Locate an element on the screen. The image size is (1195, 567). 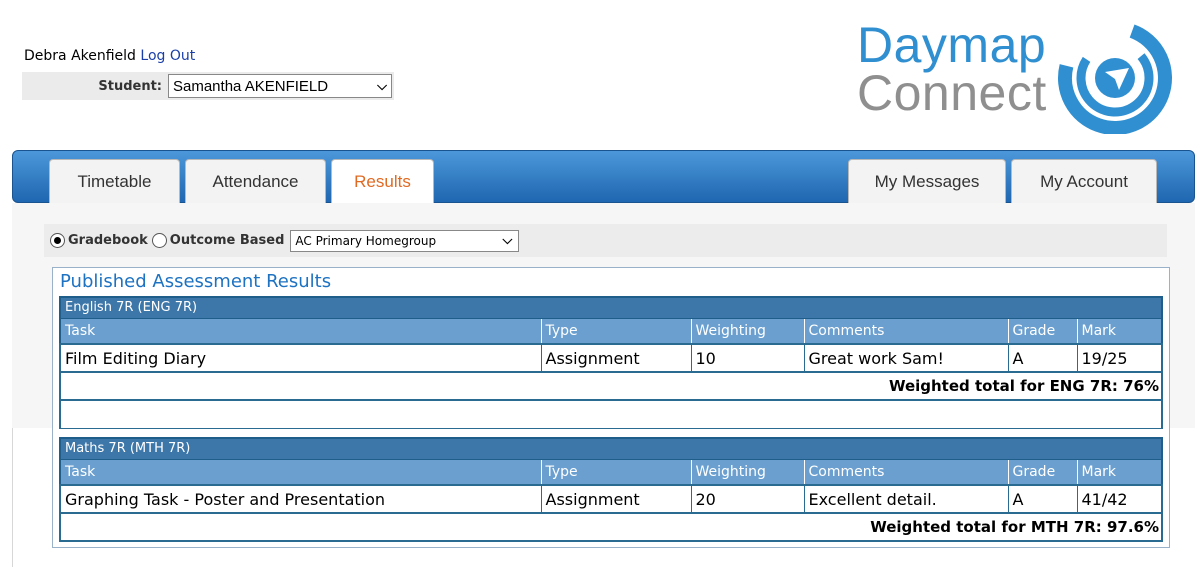
weighted-total-row: Weighted total for ENG 7R: 76% is located at coordinates (611, 386).